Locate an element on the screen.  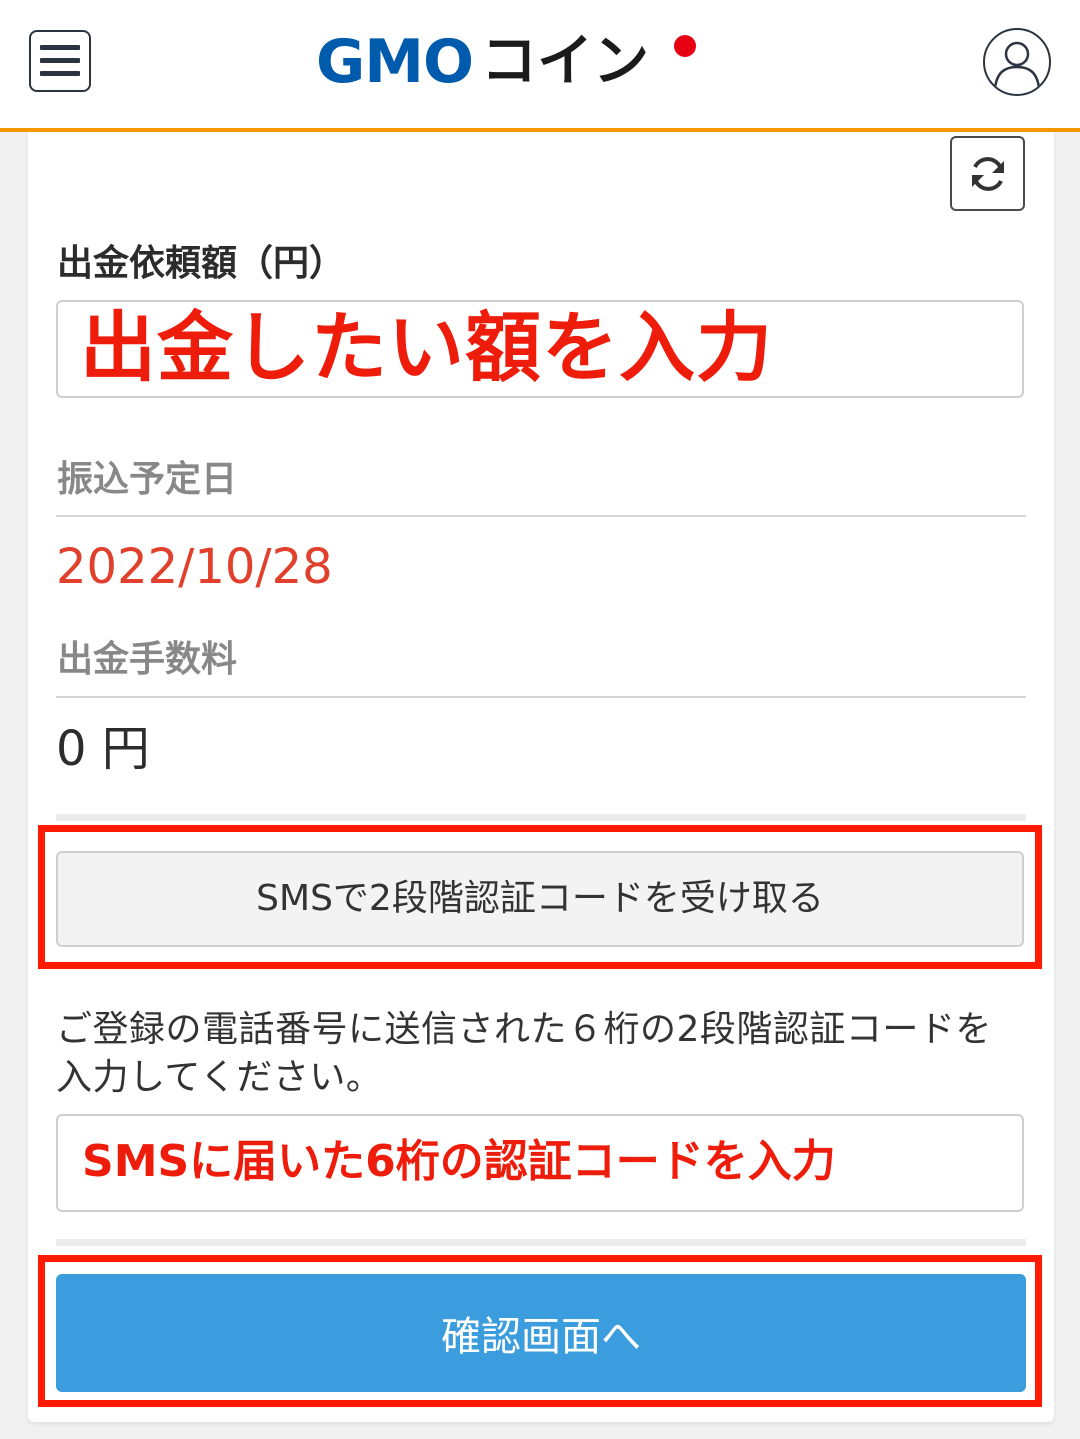
sms-instruction-text: ご登録の電話番号に送信された６桁の2段階認証コードを入力してください。 is located at coordinates (524, 1053).